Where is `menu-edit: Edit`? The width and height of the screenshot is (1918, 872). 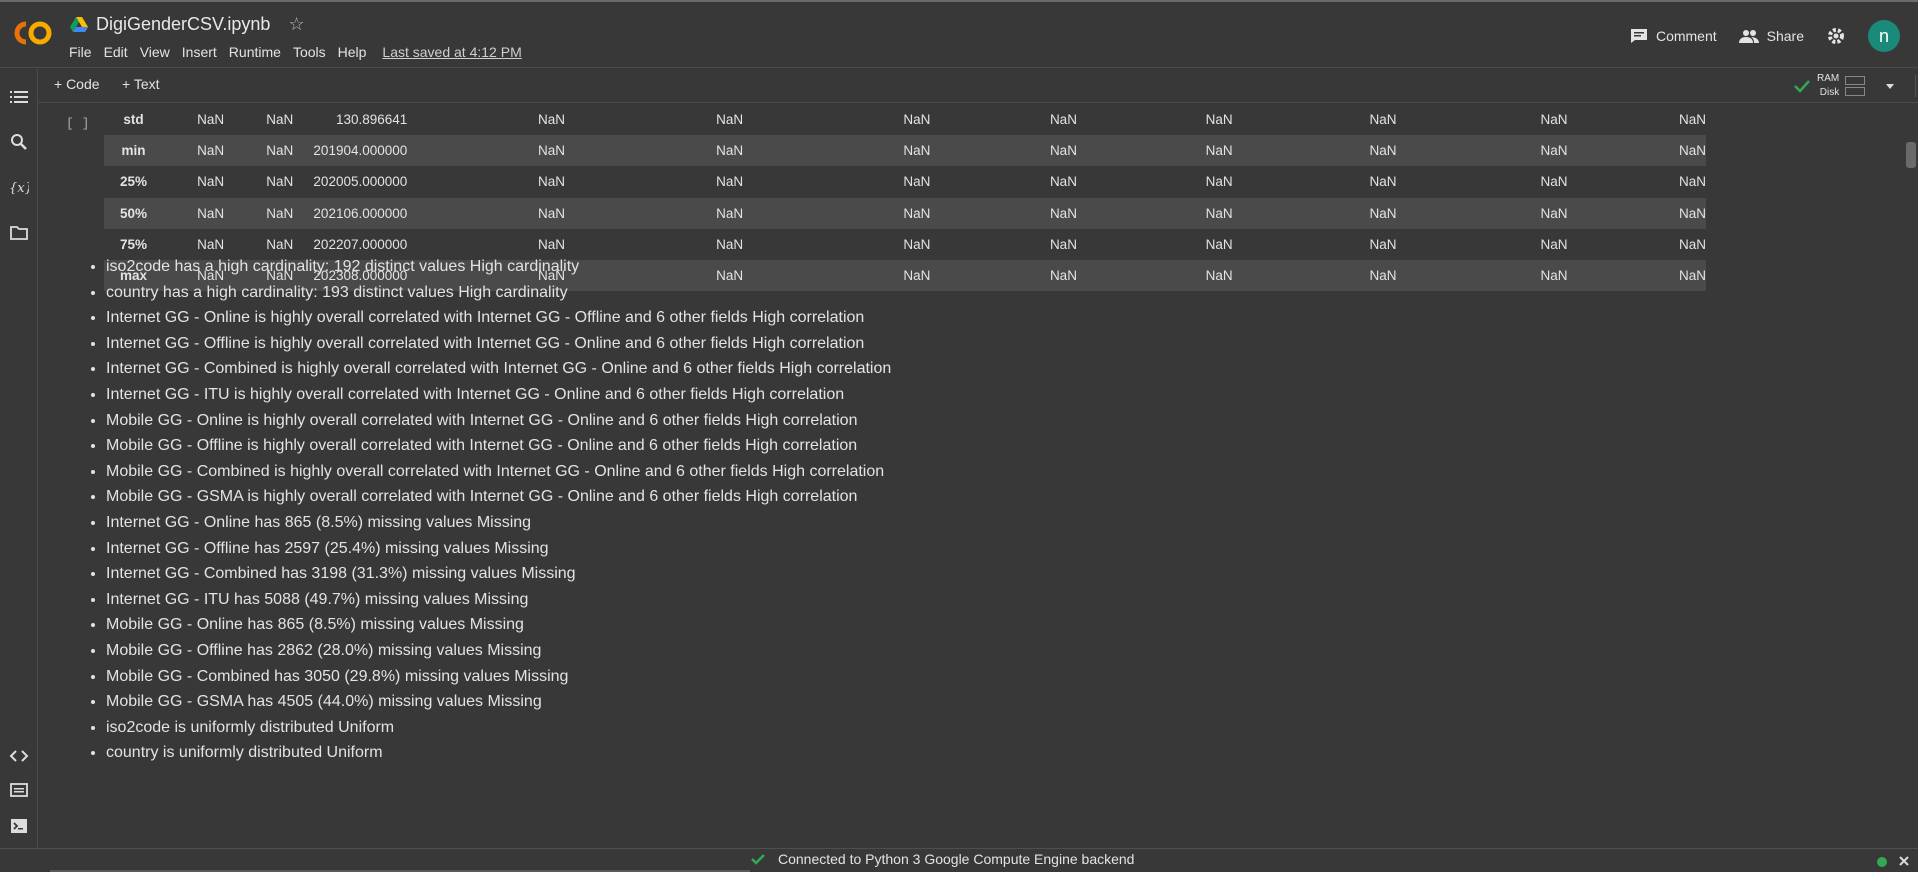 menu-edit: Edit is located at coordinates (116, 52).